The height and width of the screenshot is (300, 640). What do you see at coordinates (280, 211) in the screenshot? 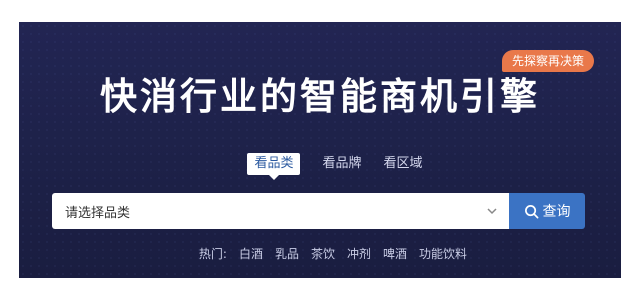
I see `category-select: 请选择品类` at bounding box center [280, 211].